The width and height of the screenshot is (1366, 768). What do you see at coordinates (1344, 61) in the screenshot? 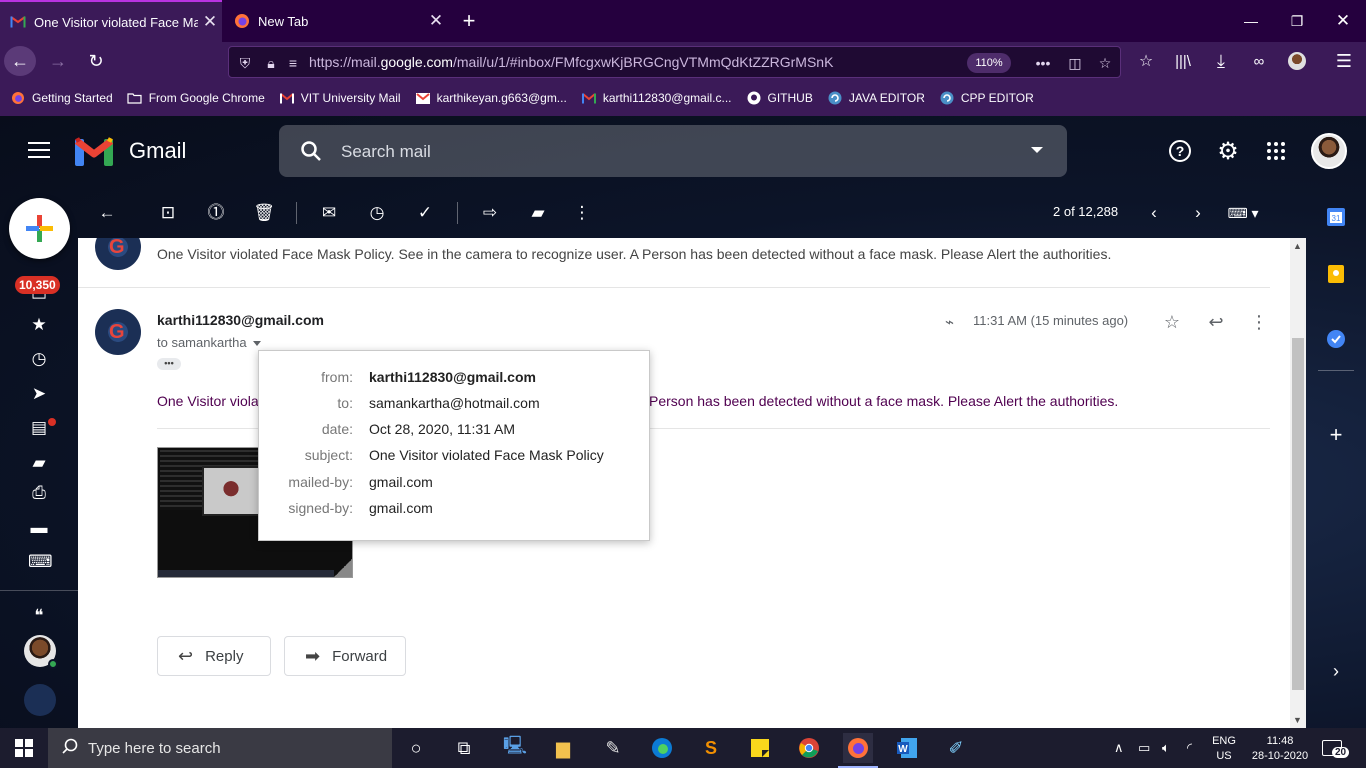
I see `menu-icon: ☰` at bounding box center [1344, 61].